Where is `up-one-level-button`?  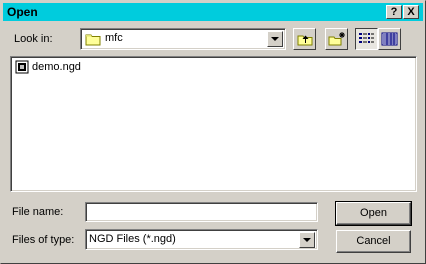
up-one-level-button is located at coordinates (304, 39).